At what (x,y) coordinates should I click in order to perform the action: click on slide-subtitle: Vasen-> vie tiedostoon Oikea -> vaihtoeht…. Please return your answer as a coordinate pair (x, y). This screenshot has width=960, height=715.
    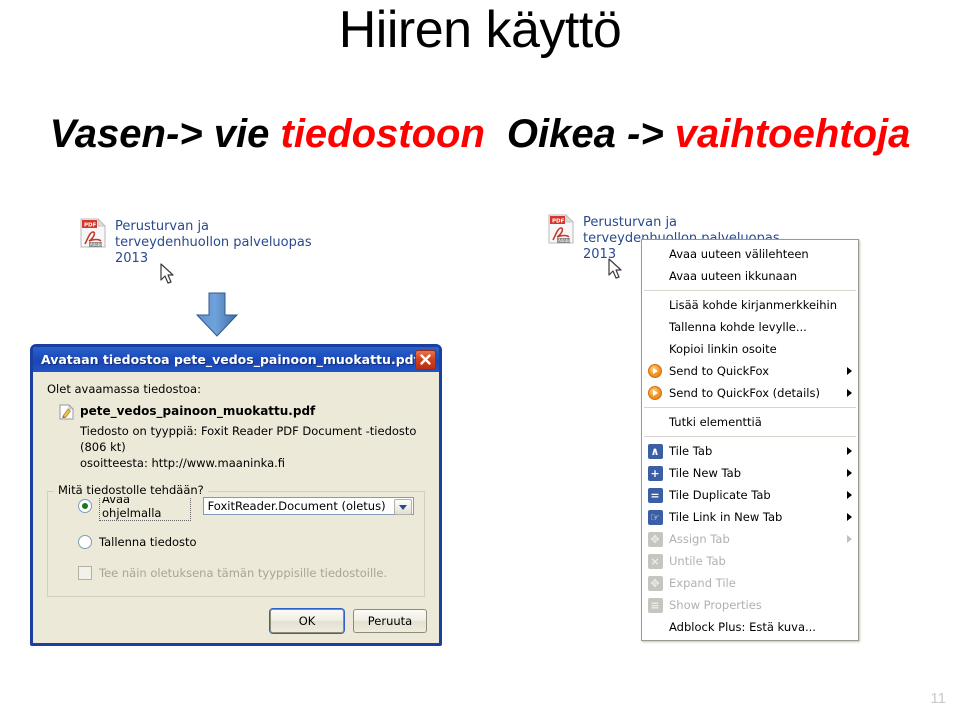
    Looking at the image, I should click on (480, 134).